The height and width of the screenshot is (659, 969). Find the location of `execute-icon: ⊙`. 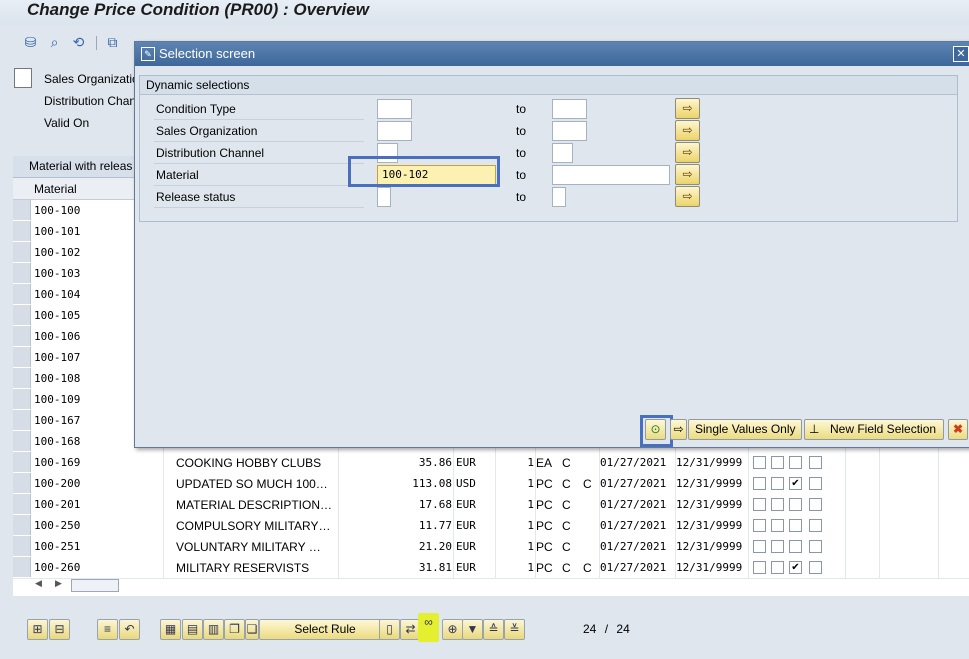

execute-icon: ⊙ is located at coordinates (655, 429).